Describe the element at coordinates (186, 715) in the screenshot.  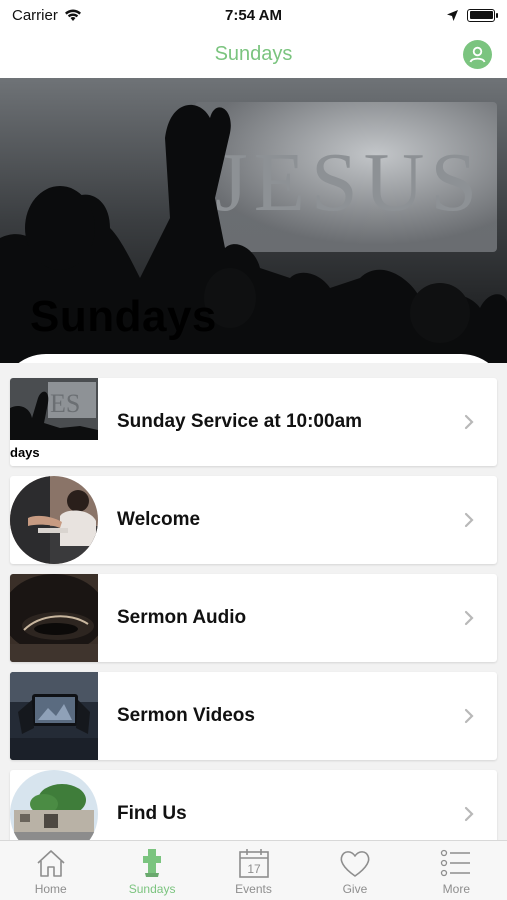
I see `list-item-label: Sermon Videos` at that location.